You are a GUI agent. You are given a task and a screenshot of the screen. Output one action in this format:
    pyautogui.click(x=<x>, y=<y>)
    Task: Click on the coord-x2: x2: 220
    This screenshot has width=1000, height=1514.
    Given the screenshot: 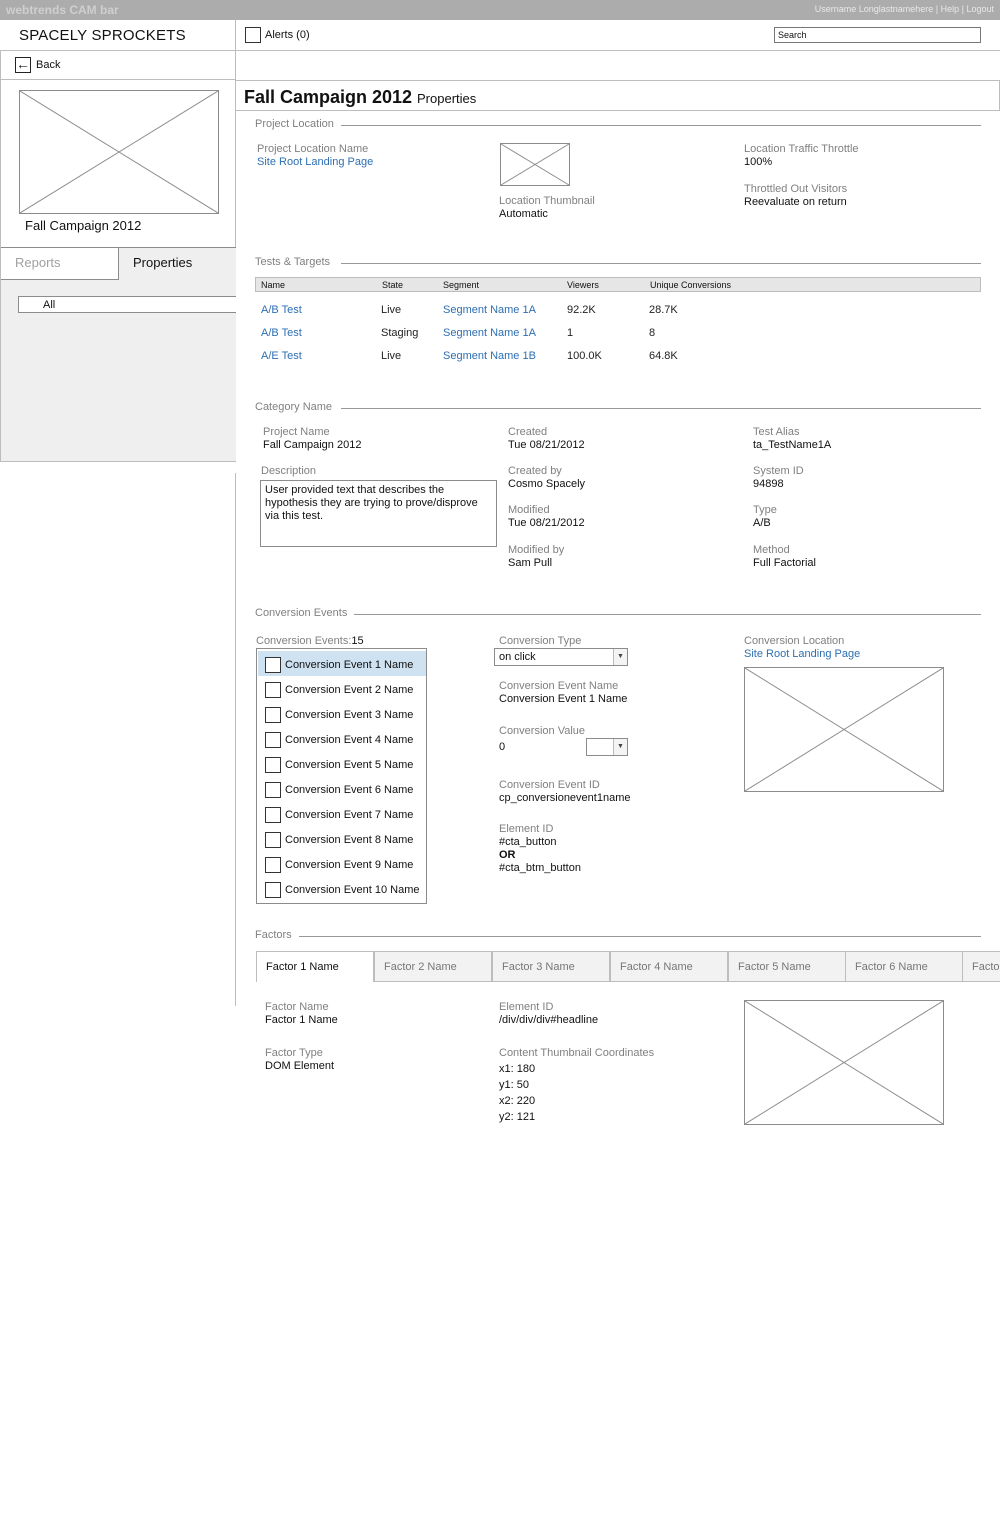 What is the action you would take?
    pyautogui.click(x=517, y=1101)
    